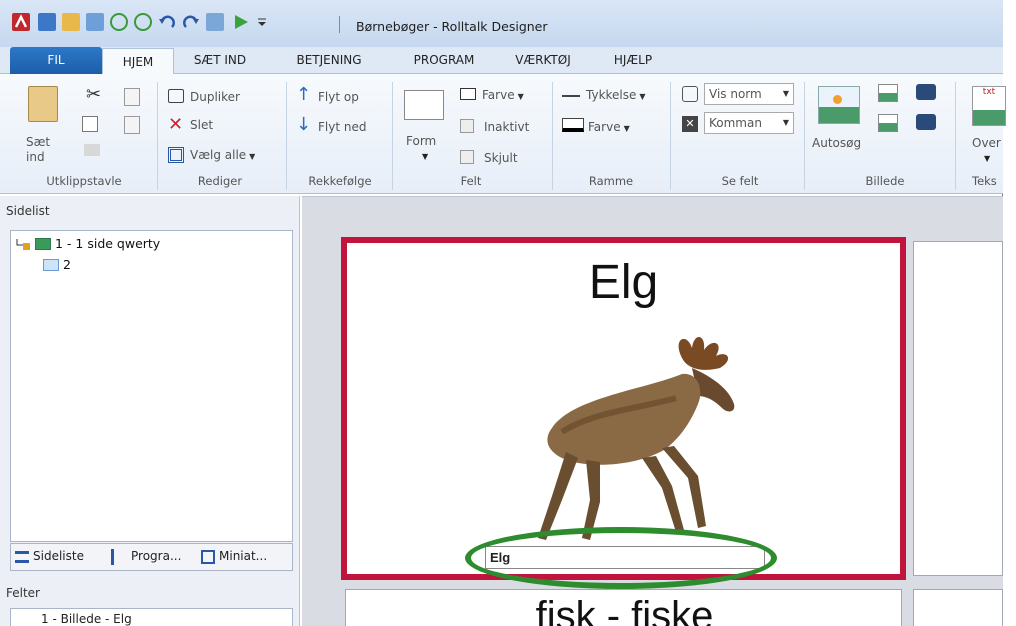 The image size is (1016, 626). I want to click on save-all-icon, so click(95, 22).